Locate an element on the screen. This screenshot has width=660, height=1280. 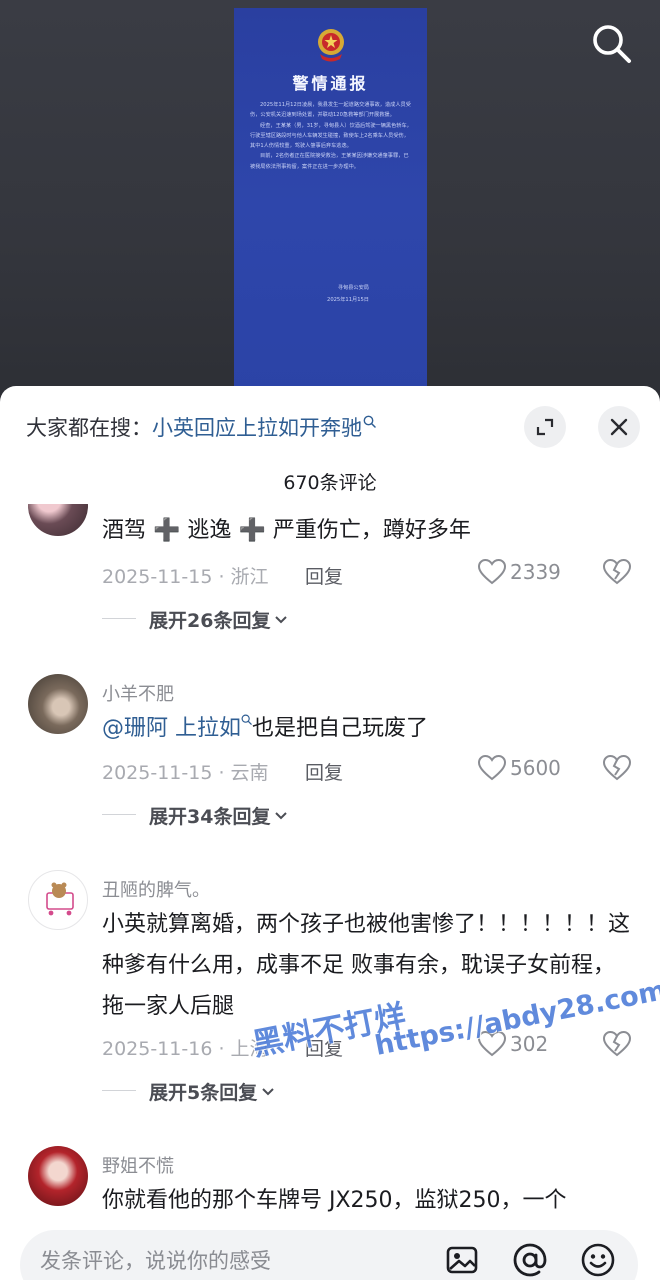
like-count: 5600 is located at coordinates (535, 768).